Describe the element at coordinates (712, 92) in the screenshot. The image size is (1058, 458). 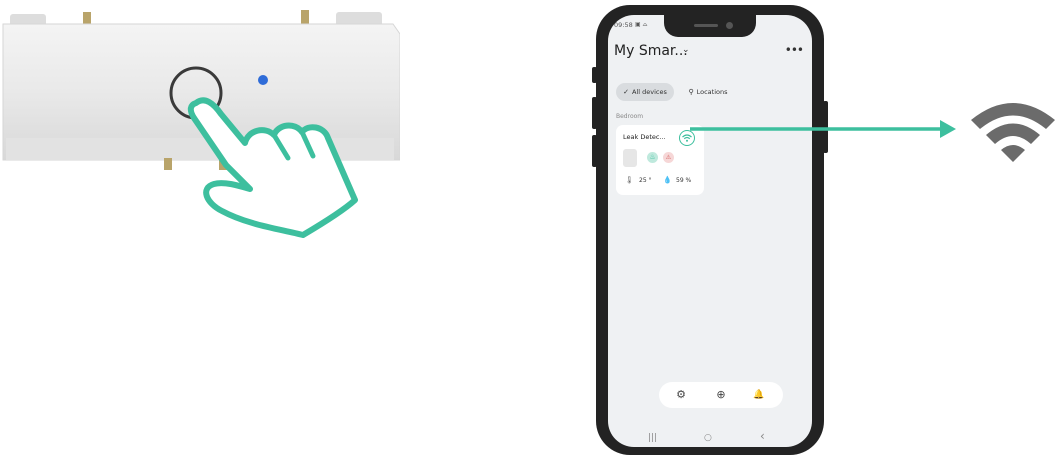
I see `tab-label: Locations` at that location.